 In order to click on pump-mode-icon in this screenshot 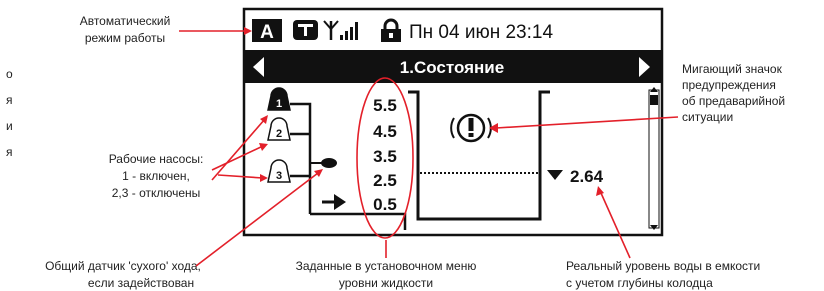, I will do `click(305, 30)`.